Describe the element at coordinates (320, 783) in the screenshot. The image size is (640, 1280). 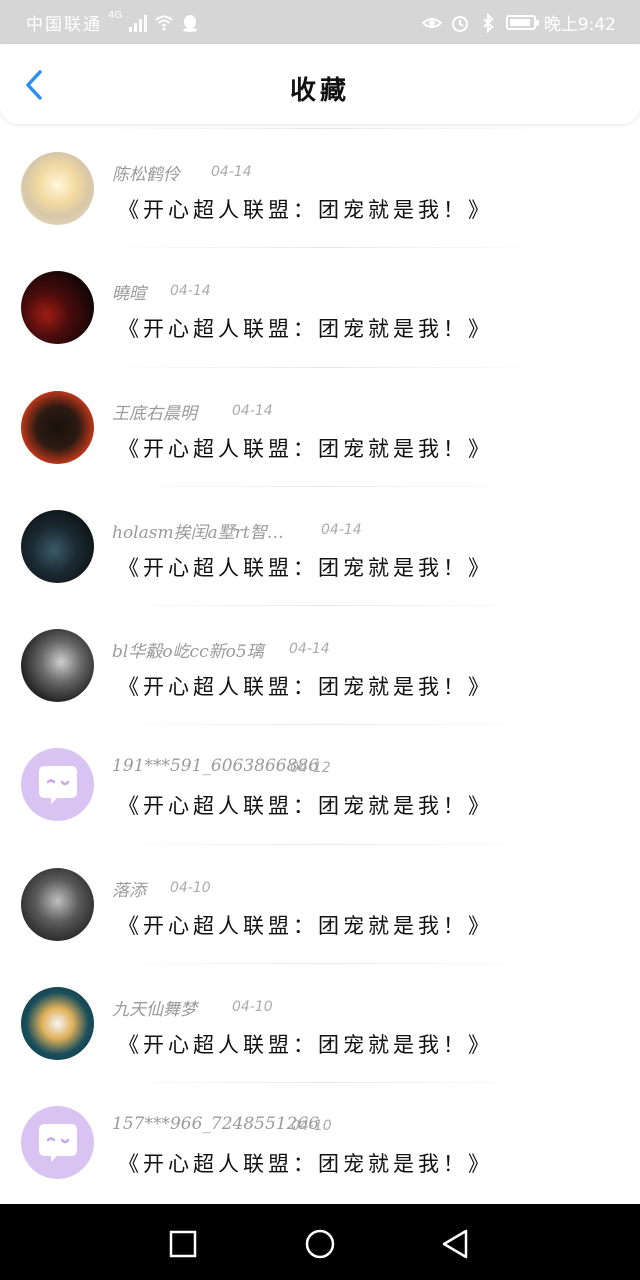
I see `favorite-item: 191***591_6063866886 04-12 《开心超人联盟：团宠就是我！》` at that location.